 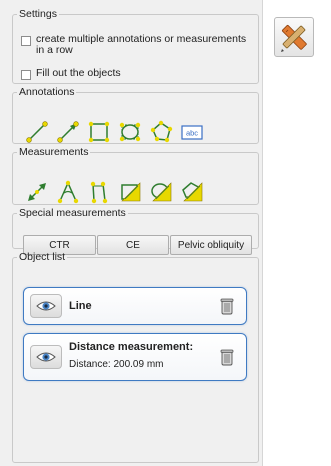 What do you see at coordinates (67, 131) in the screenshot?
I see `arrow-tool-icon` at bounding box center [67, 131].